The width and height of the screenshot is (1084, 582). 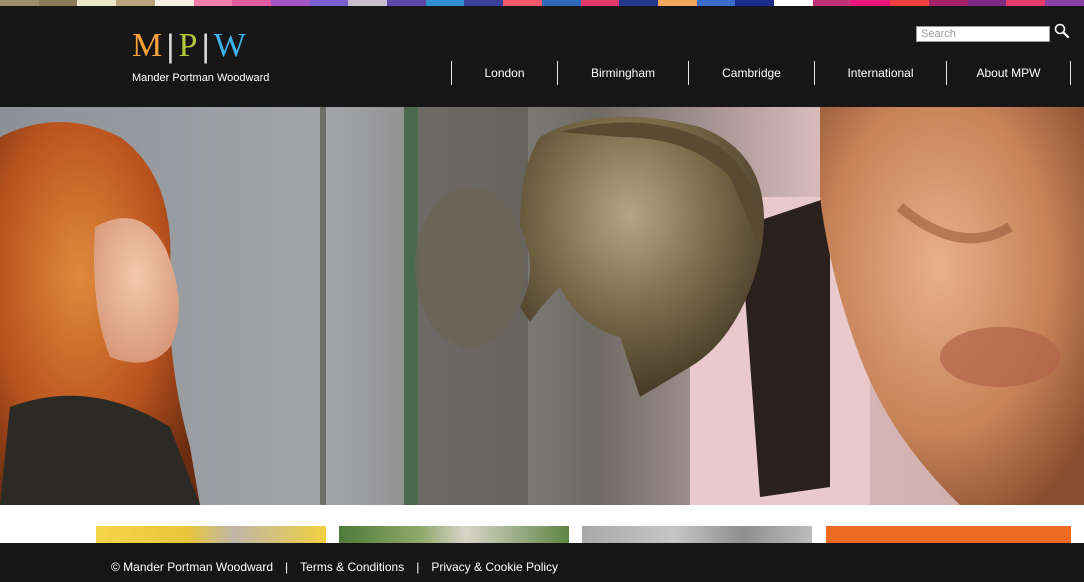 I want to click on search-input, so click(x=983, y=34).